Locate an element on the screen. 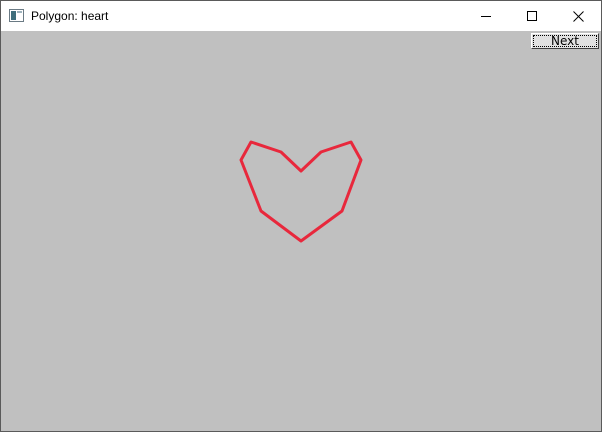 The width and height of the screenshot is (602, 432). maximize-button is located at coordinates (532, 16).